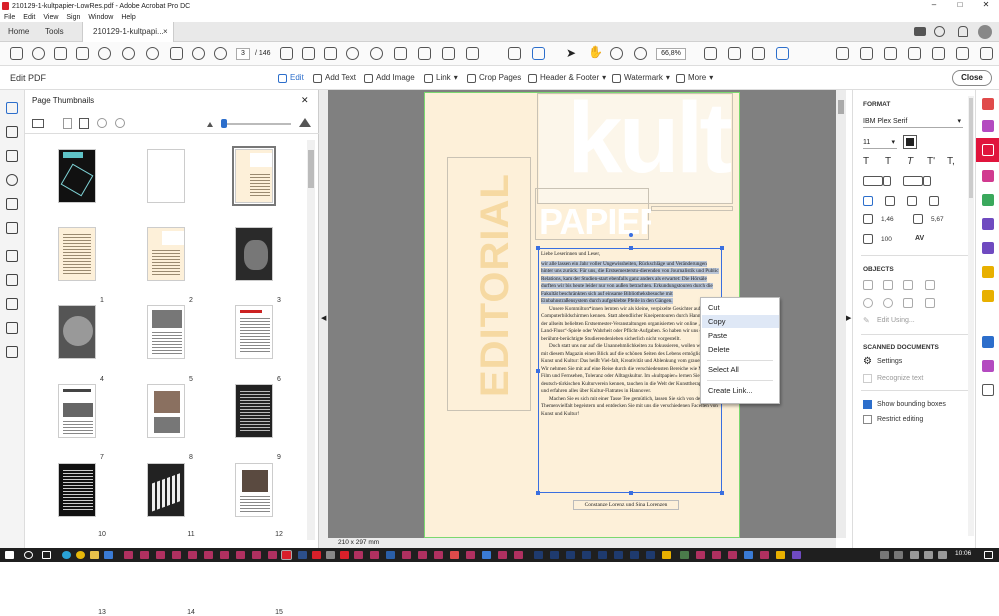 The image size is (999, 616). Describe the element at coordinates (888, 161) in the screenshot. I see `text-size-down-icon: T` at that location.